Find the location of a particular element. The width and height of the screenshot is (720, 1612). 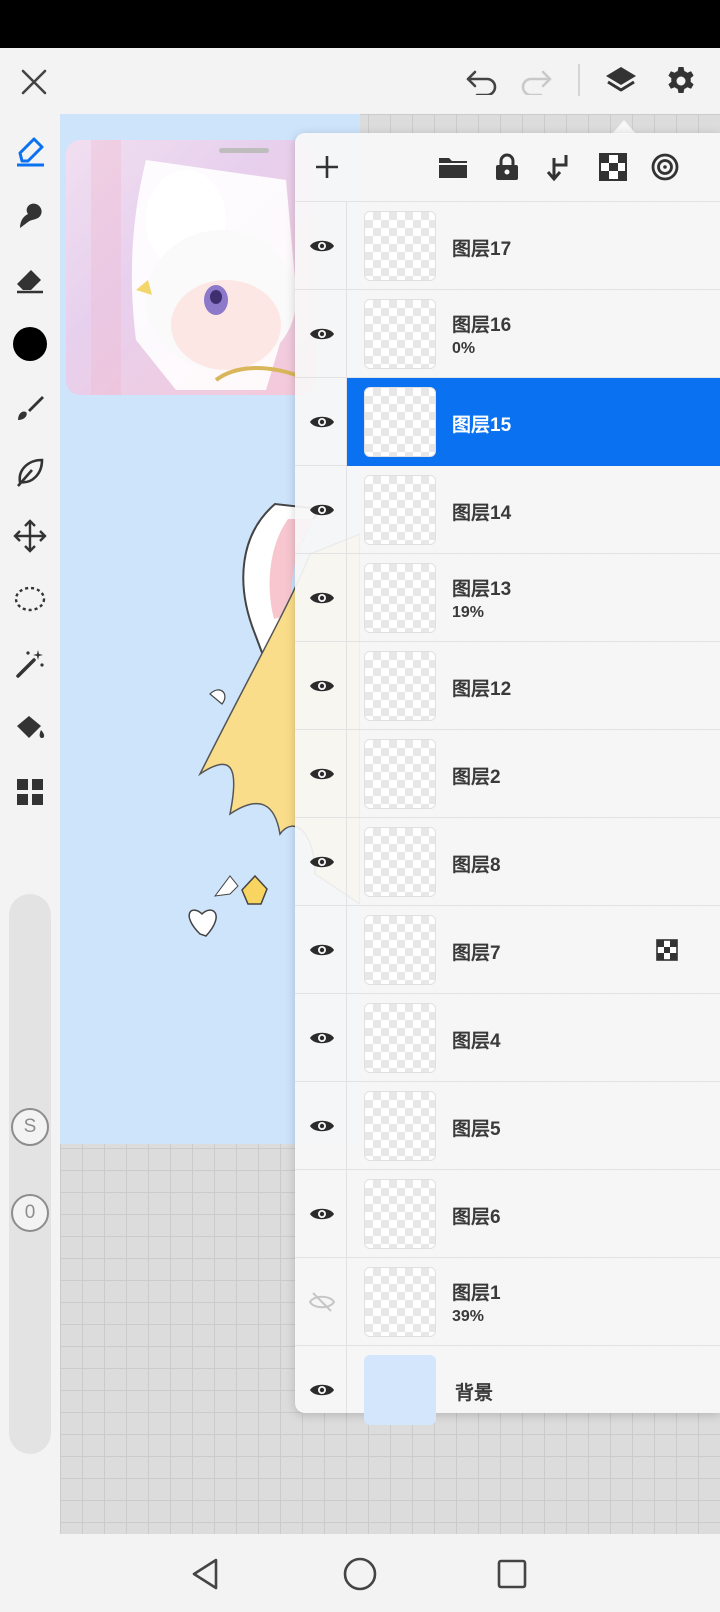

pen-tool-icon is located at coordinates (30, 151).